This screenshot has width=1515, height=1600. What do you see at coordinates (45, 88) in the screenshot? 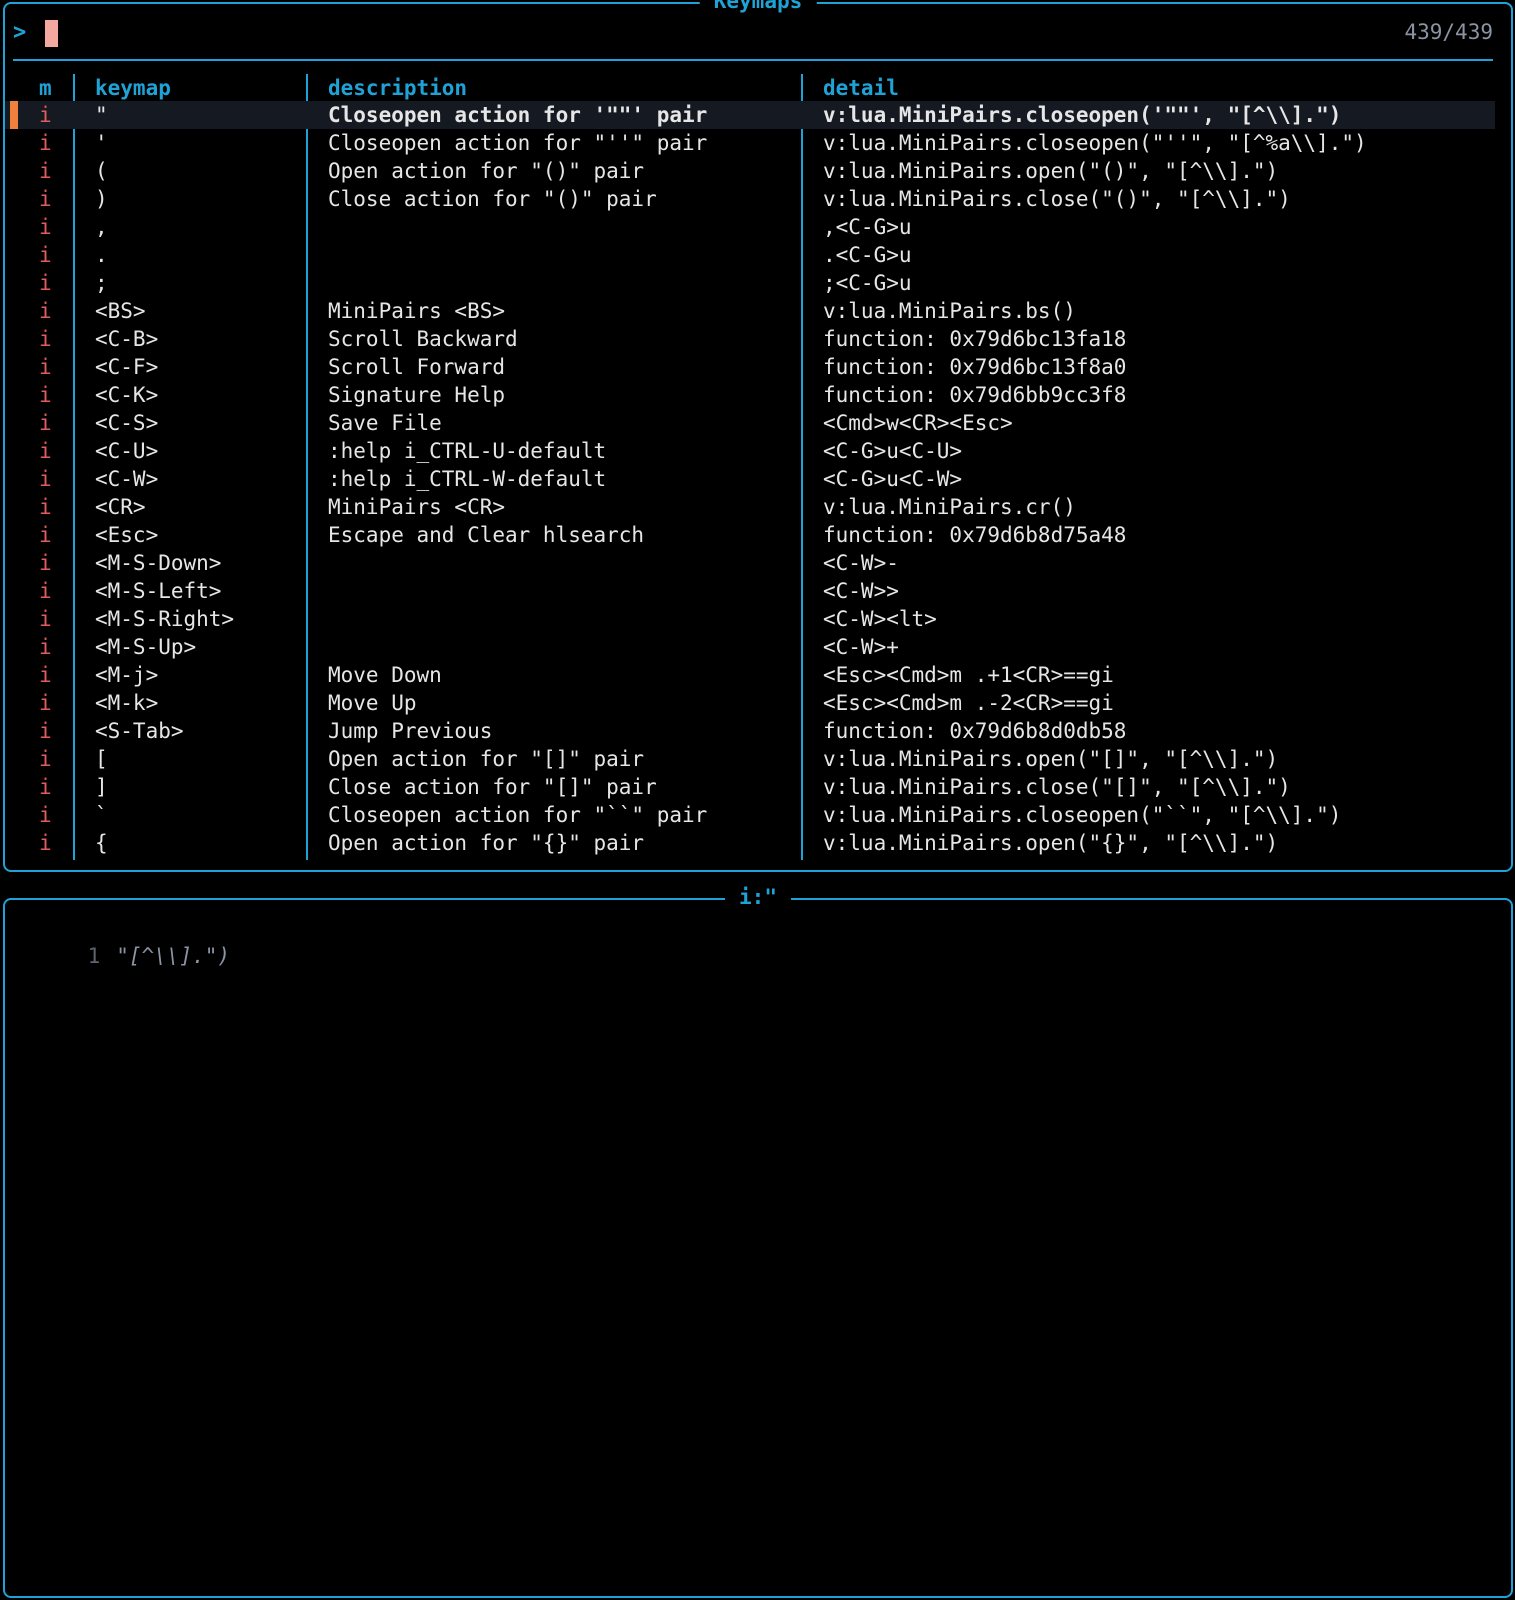
I see `column-header-mode: m` at bounding box center [45, 88].